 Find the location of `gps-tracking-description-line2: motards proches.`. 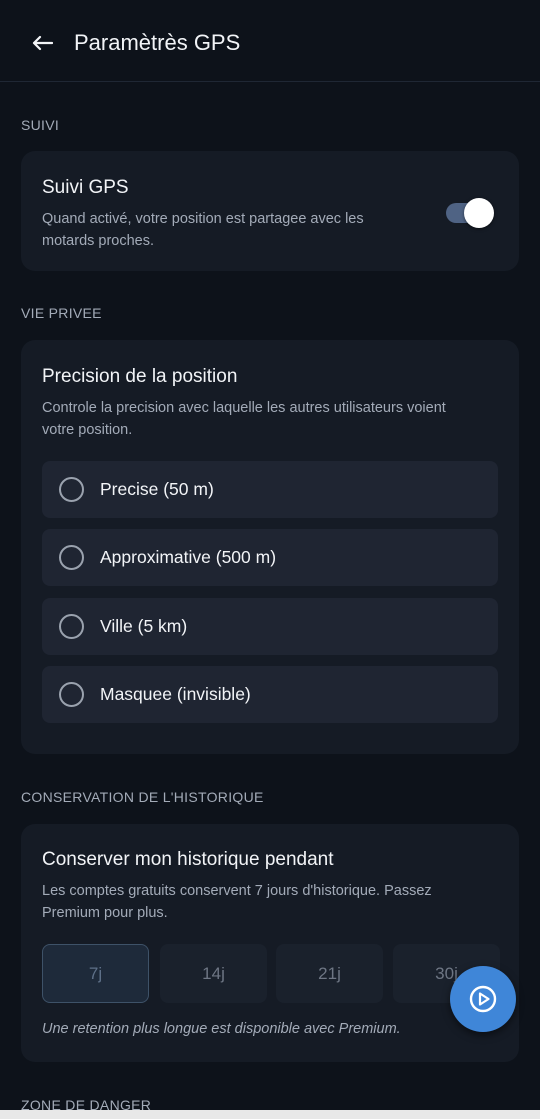

gps-tracking-description-line2: motards proches. is located at coordinates (98, 241).